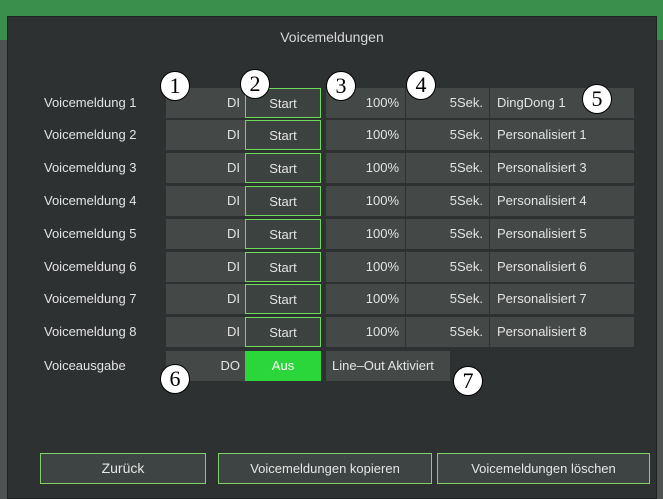  I want to click on marker-4: 4, so click(421, 85).